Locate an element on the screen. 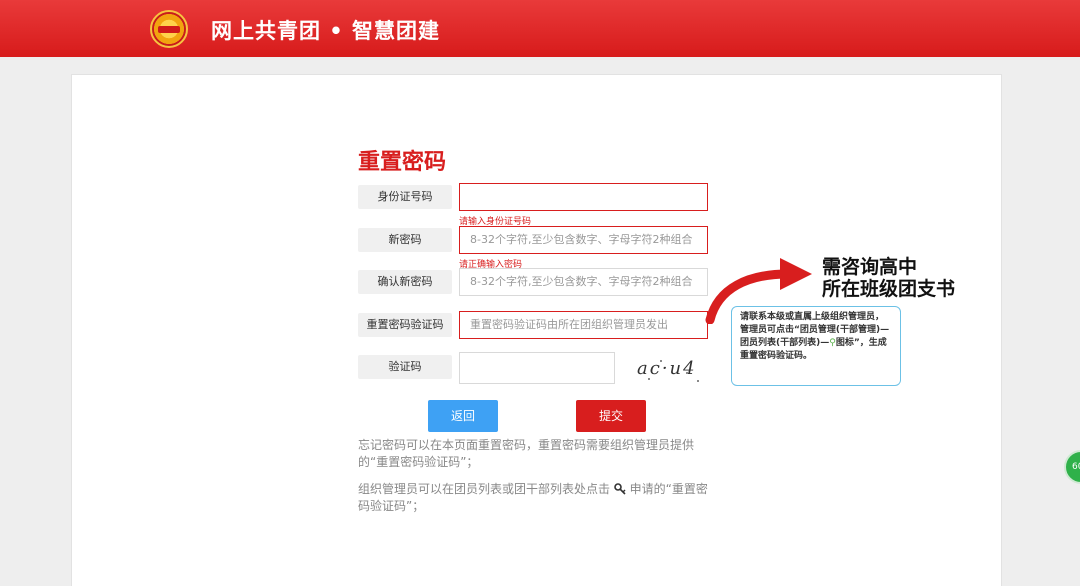 The width and height of the screenshot is (1080, 586). handwritten-note: 需咨询高中 所在班级团支书 is located at coordinates (888, 278).